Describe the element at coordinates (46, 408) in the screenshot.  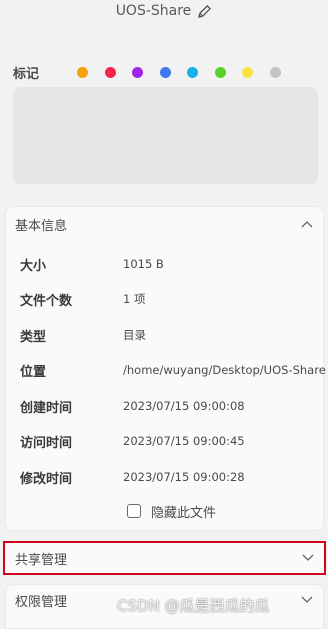
I see `info-key: 创建时间` at that location.